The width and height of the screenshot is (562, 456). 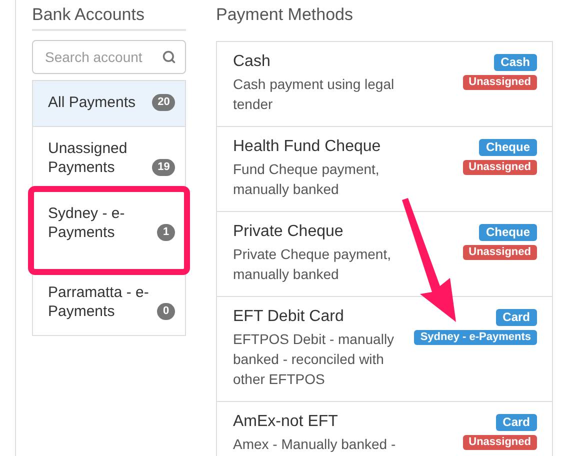 I want to click on search-field: Search account, so click(x=109, y=57).